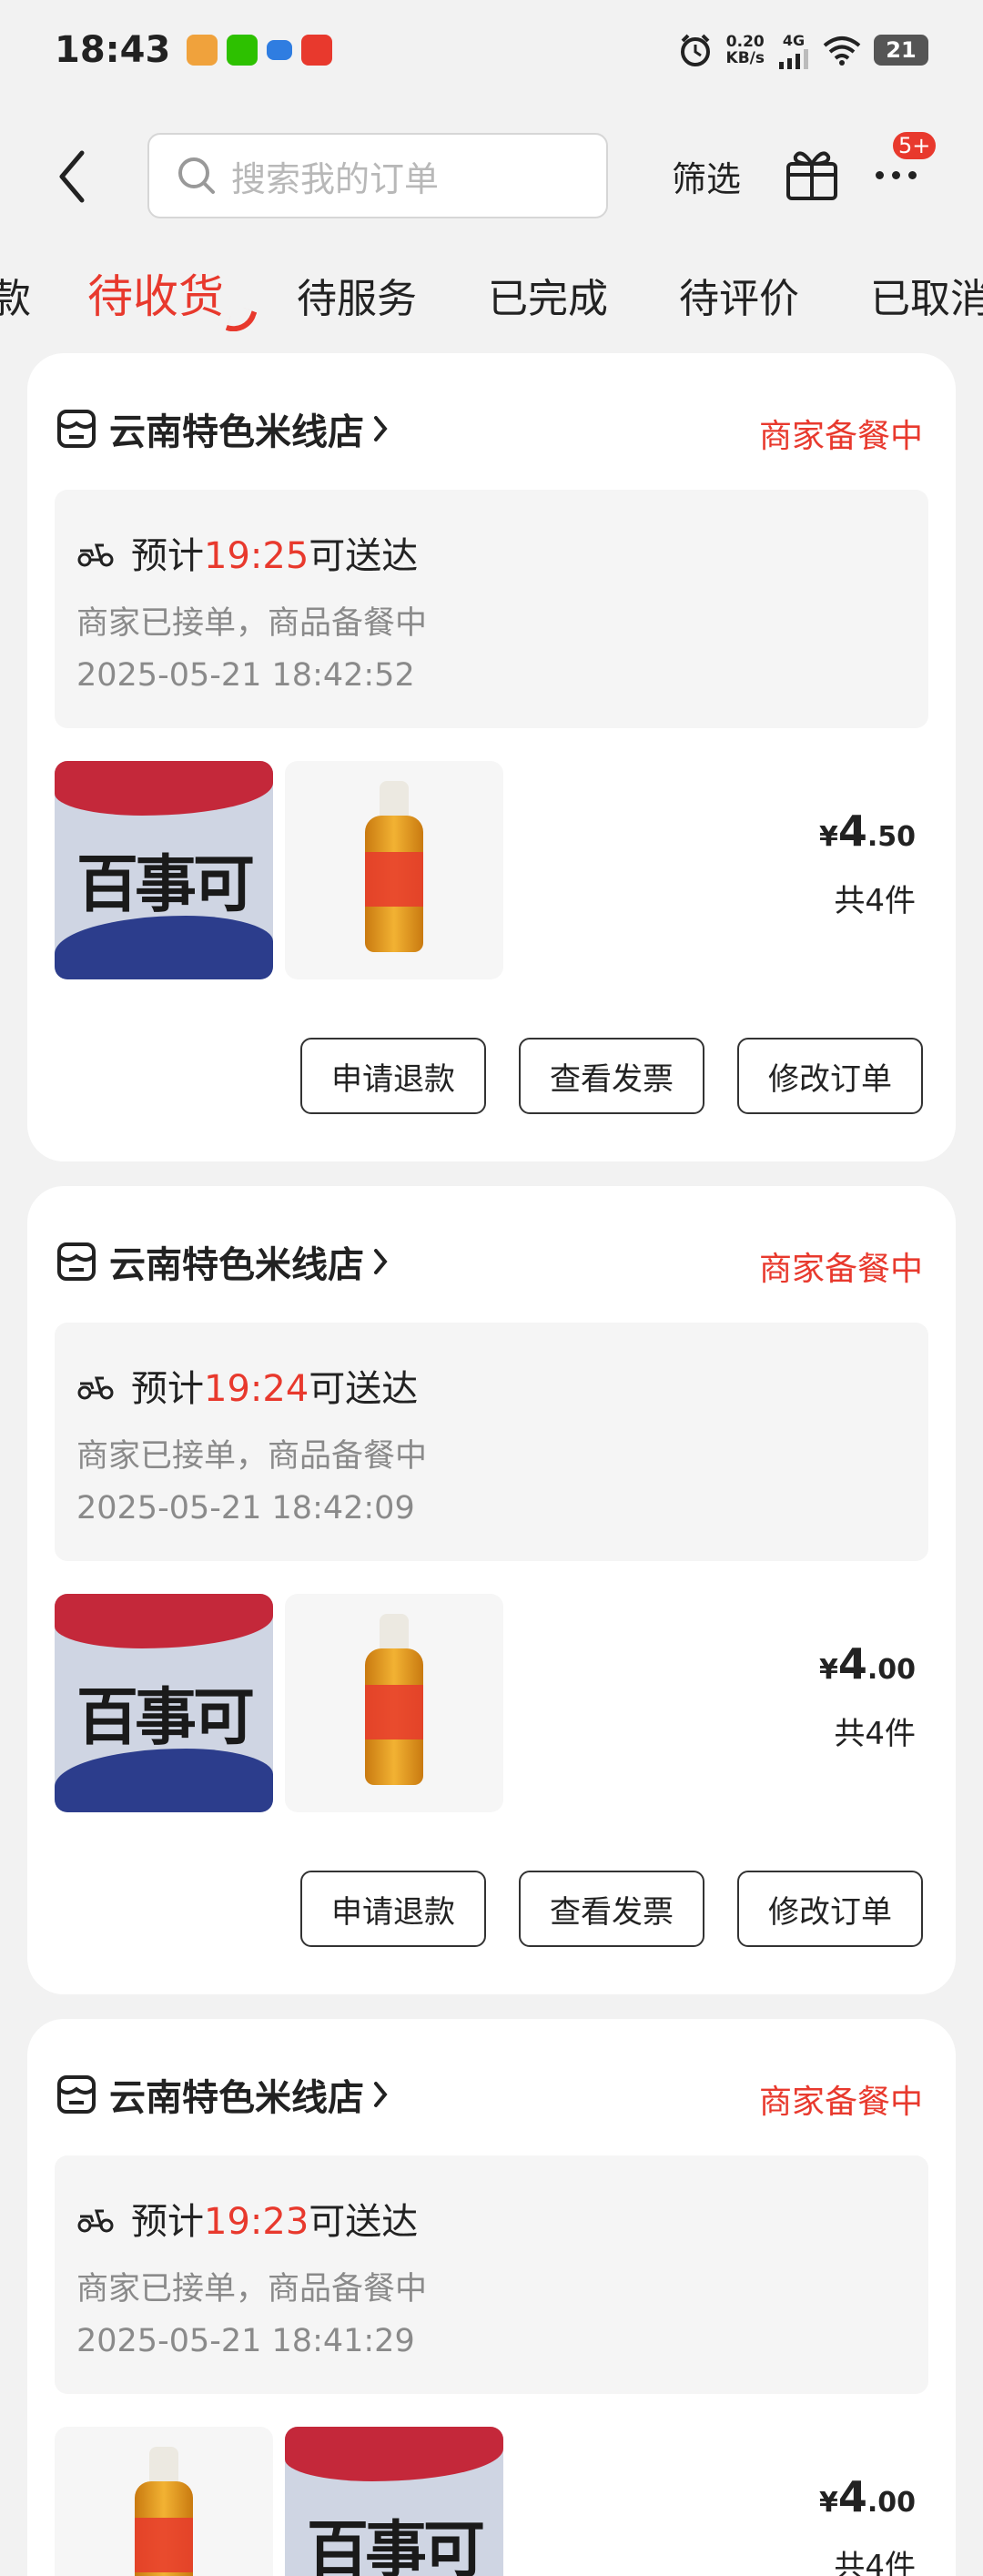 This screenshot has height=2576, width=983. I want to click on back-arrow-icon, so click(72, 176).